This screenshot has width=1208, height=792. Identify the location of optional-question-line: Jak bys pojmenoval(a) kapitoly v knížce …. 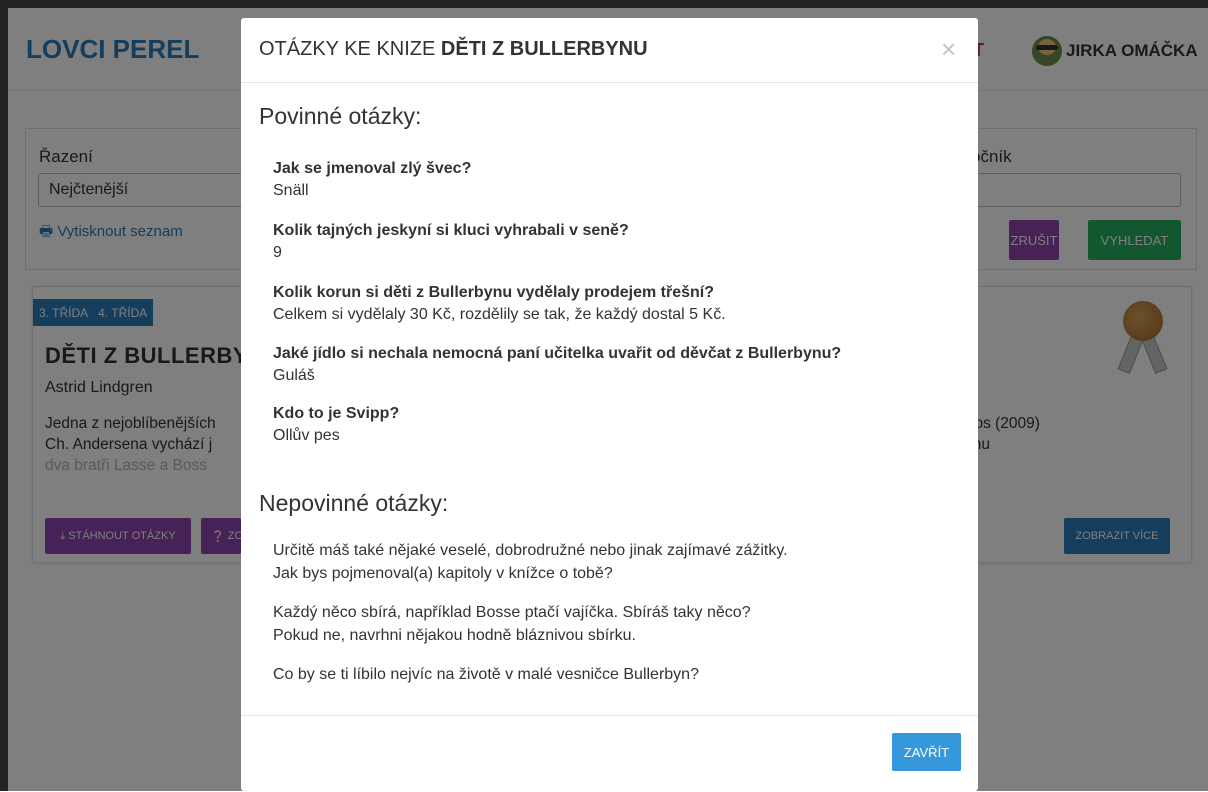
(443, 573).